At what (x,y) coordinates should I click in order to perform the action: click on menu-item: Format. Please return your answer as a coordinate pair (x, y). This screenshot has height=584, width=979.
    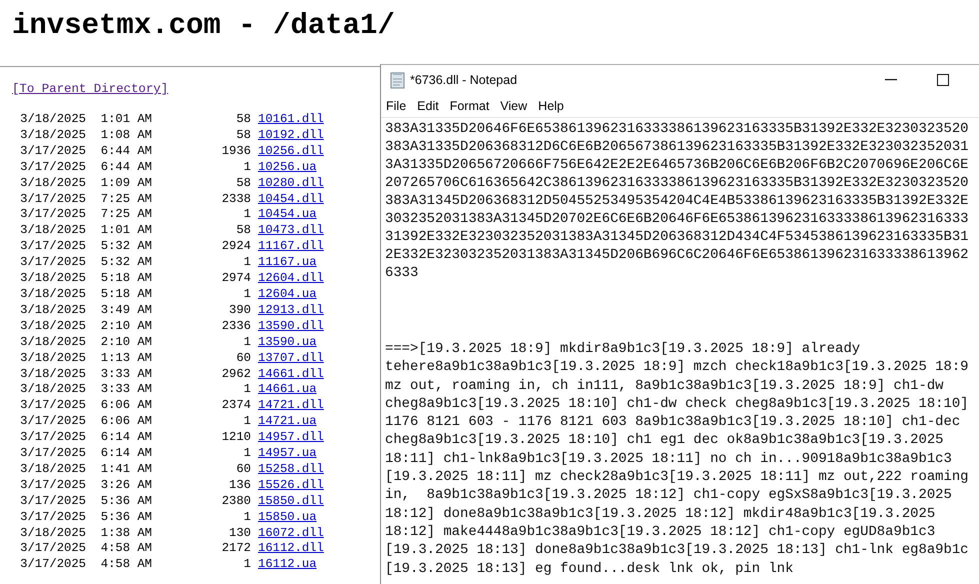
    Looking at the image, I should click on (470, 106).